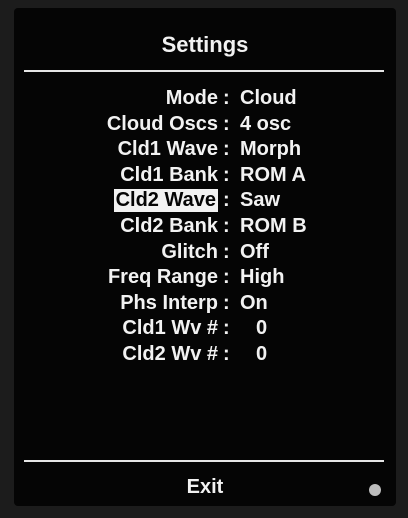 The width and height of the screenshot is (408, 518). I want to click on setting-row-freq-range: Freq Range : High, so click(205, 277).